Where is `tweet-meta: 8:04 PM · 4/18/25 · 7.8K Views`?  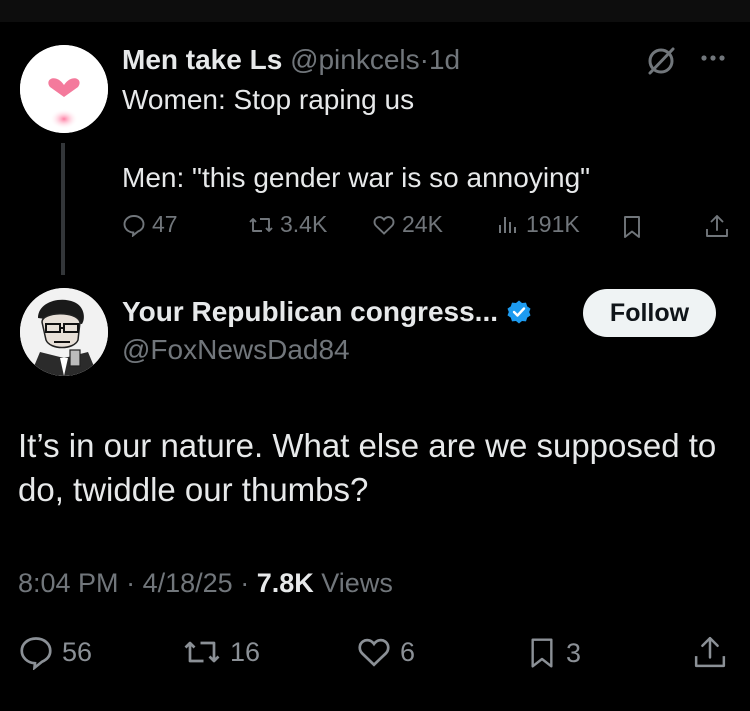 tweet-meta: 8:04 PM · 4/18/25 · 7.8K Views is located at coordinates (205, 583).